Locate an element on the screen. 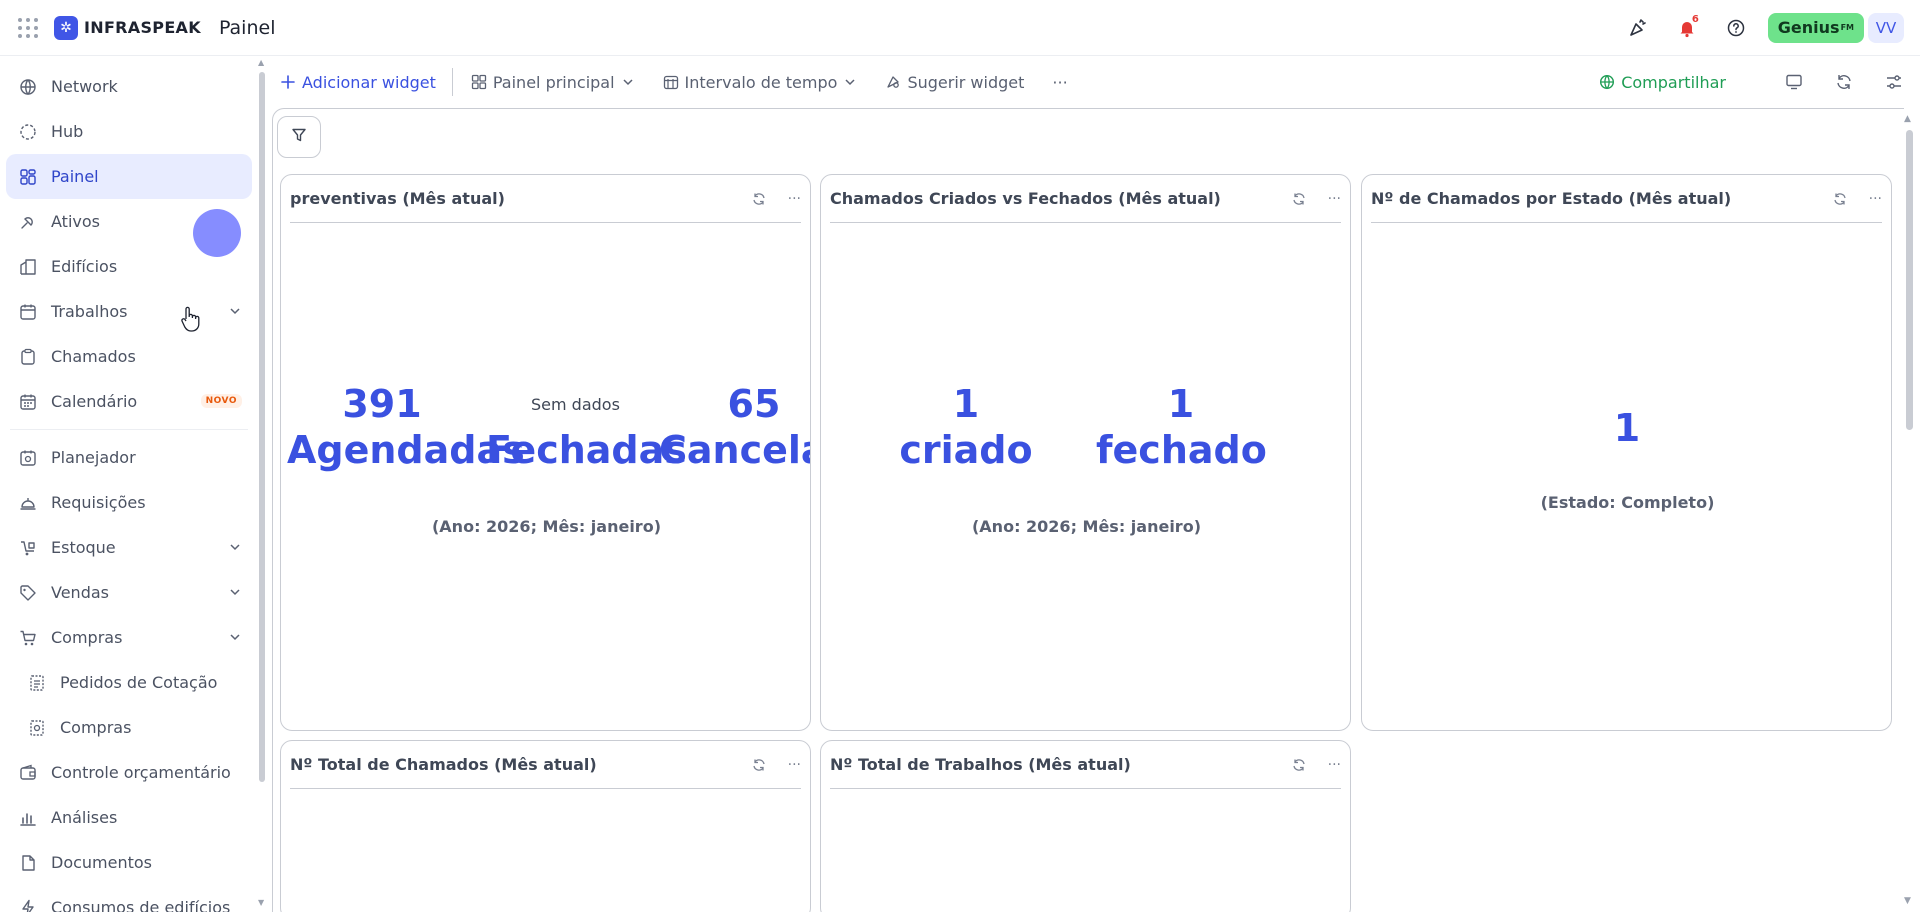 The height and width of the screenshot is (912, 1920). main-scroll-up: ▲ is located at coordinates (1907, 119).